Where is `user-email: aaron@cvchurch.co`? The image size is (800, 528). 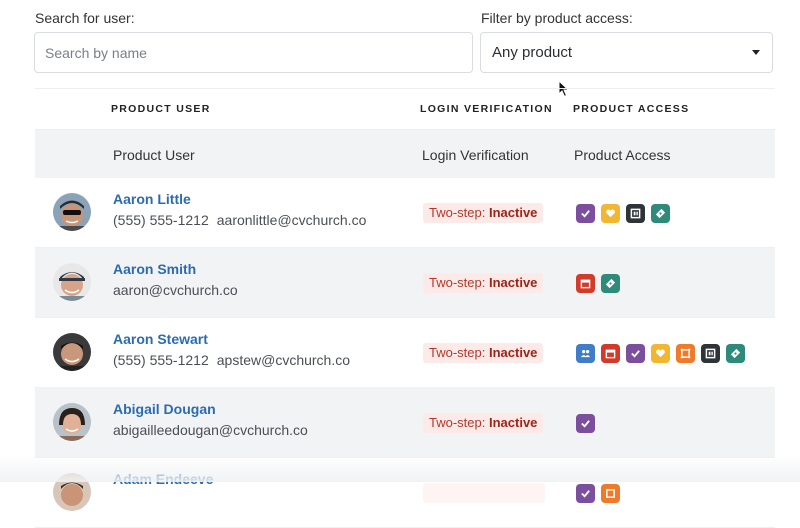
user-email: aaron@cvchurch.co is located at coordinates (175, 290).